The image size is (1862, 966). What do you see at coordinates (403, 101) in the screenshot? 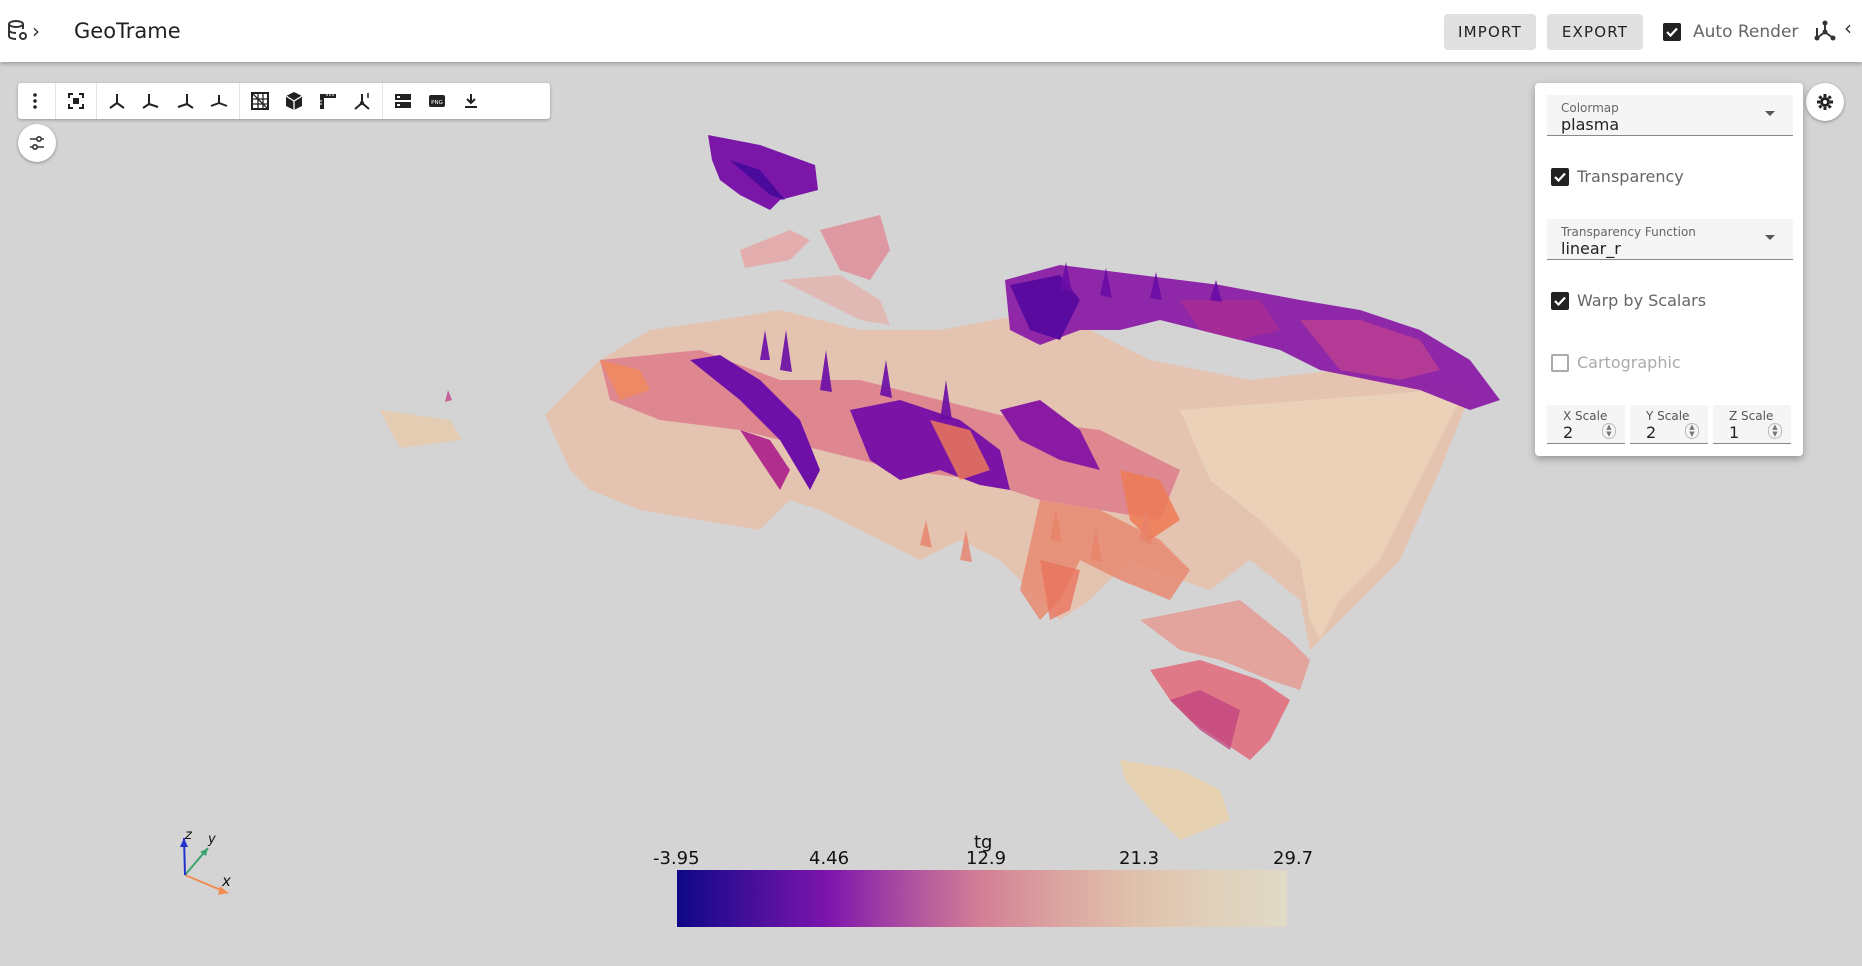
I see `layers-icon` at bounding box center [403, 101].